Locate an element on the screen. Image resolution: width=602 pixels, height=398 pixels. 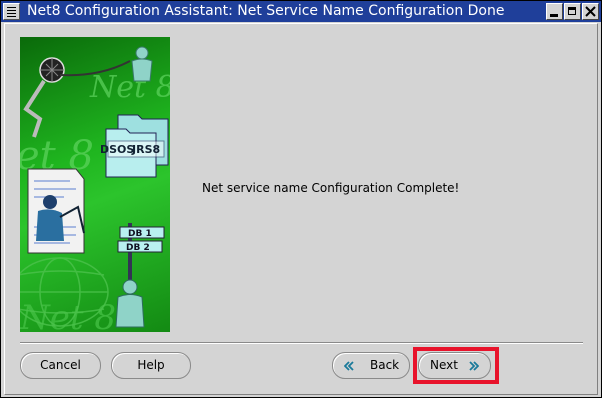
folder-label-a: DSOS is located at coordinates (117, 149).